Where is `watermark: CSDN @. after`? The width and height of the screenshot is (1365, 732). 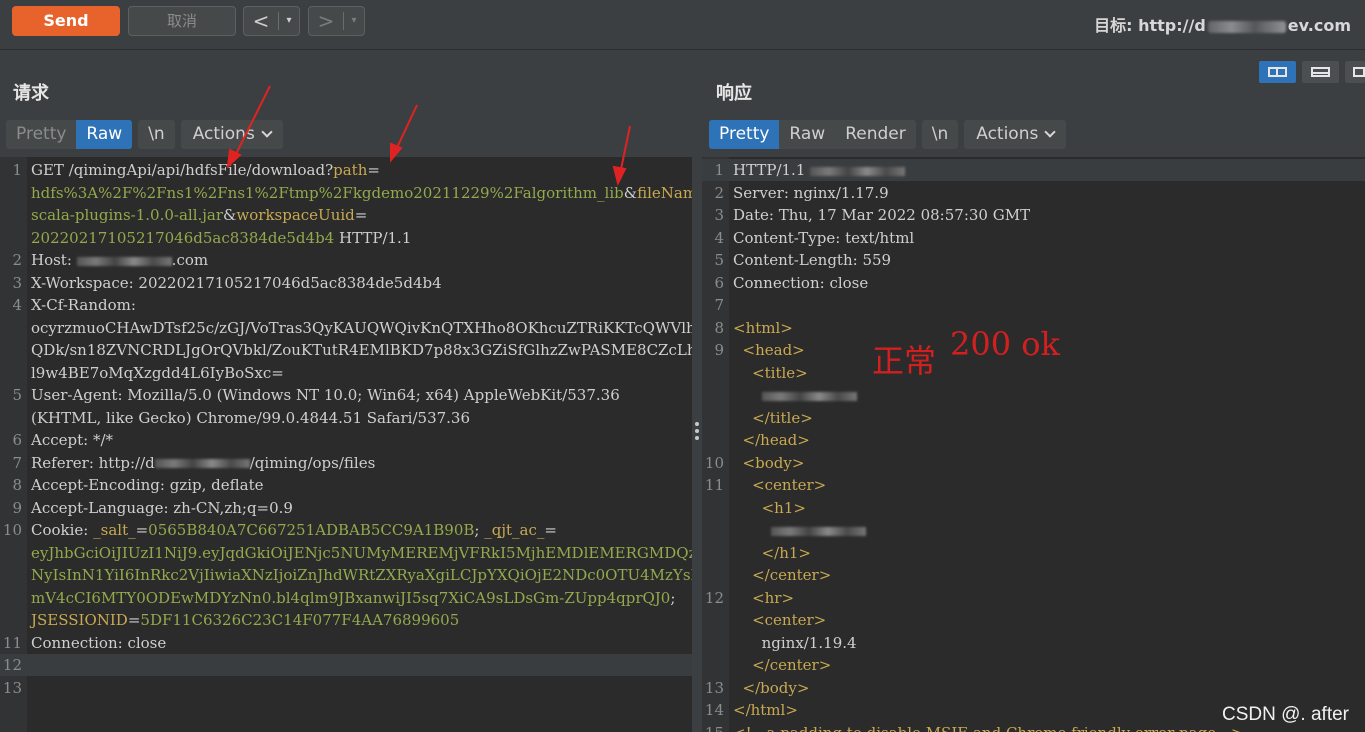
watermark: CSDN @. after is located at coordinates (1285, 714).